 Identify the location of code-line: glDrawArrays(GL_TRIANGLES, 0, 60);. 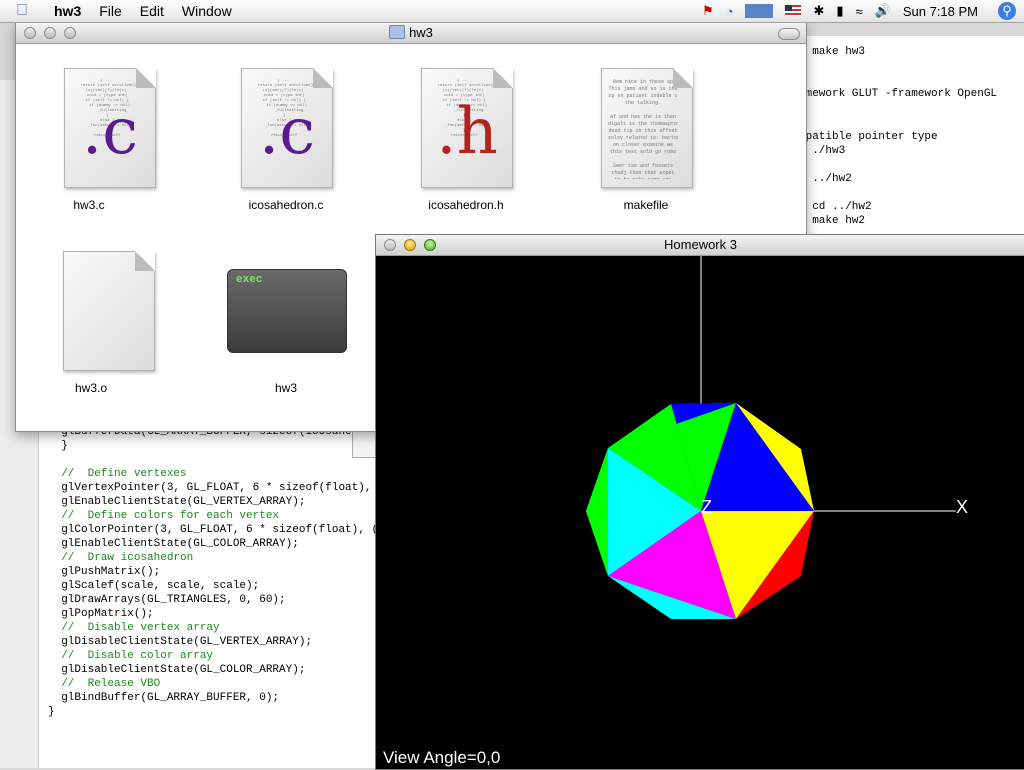
(167, 600).